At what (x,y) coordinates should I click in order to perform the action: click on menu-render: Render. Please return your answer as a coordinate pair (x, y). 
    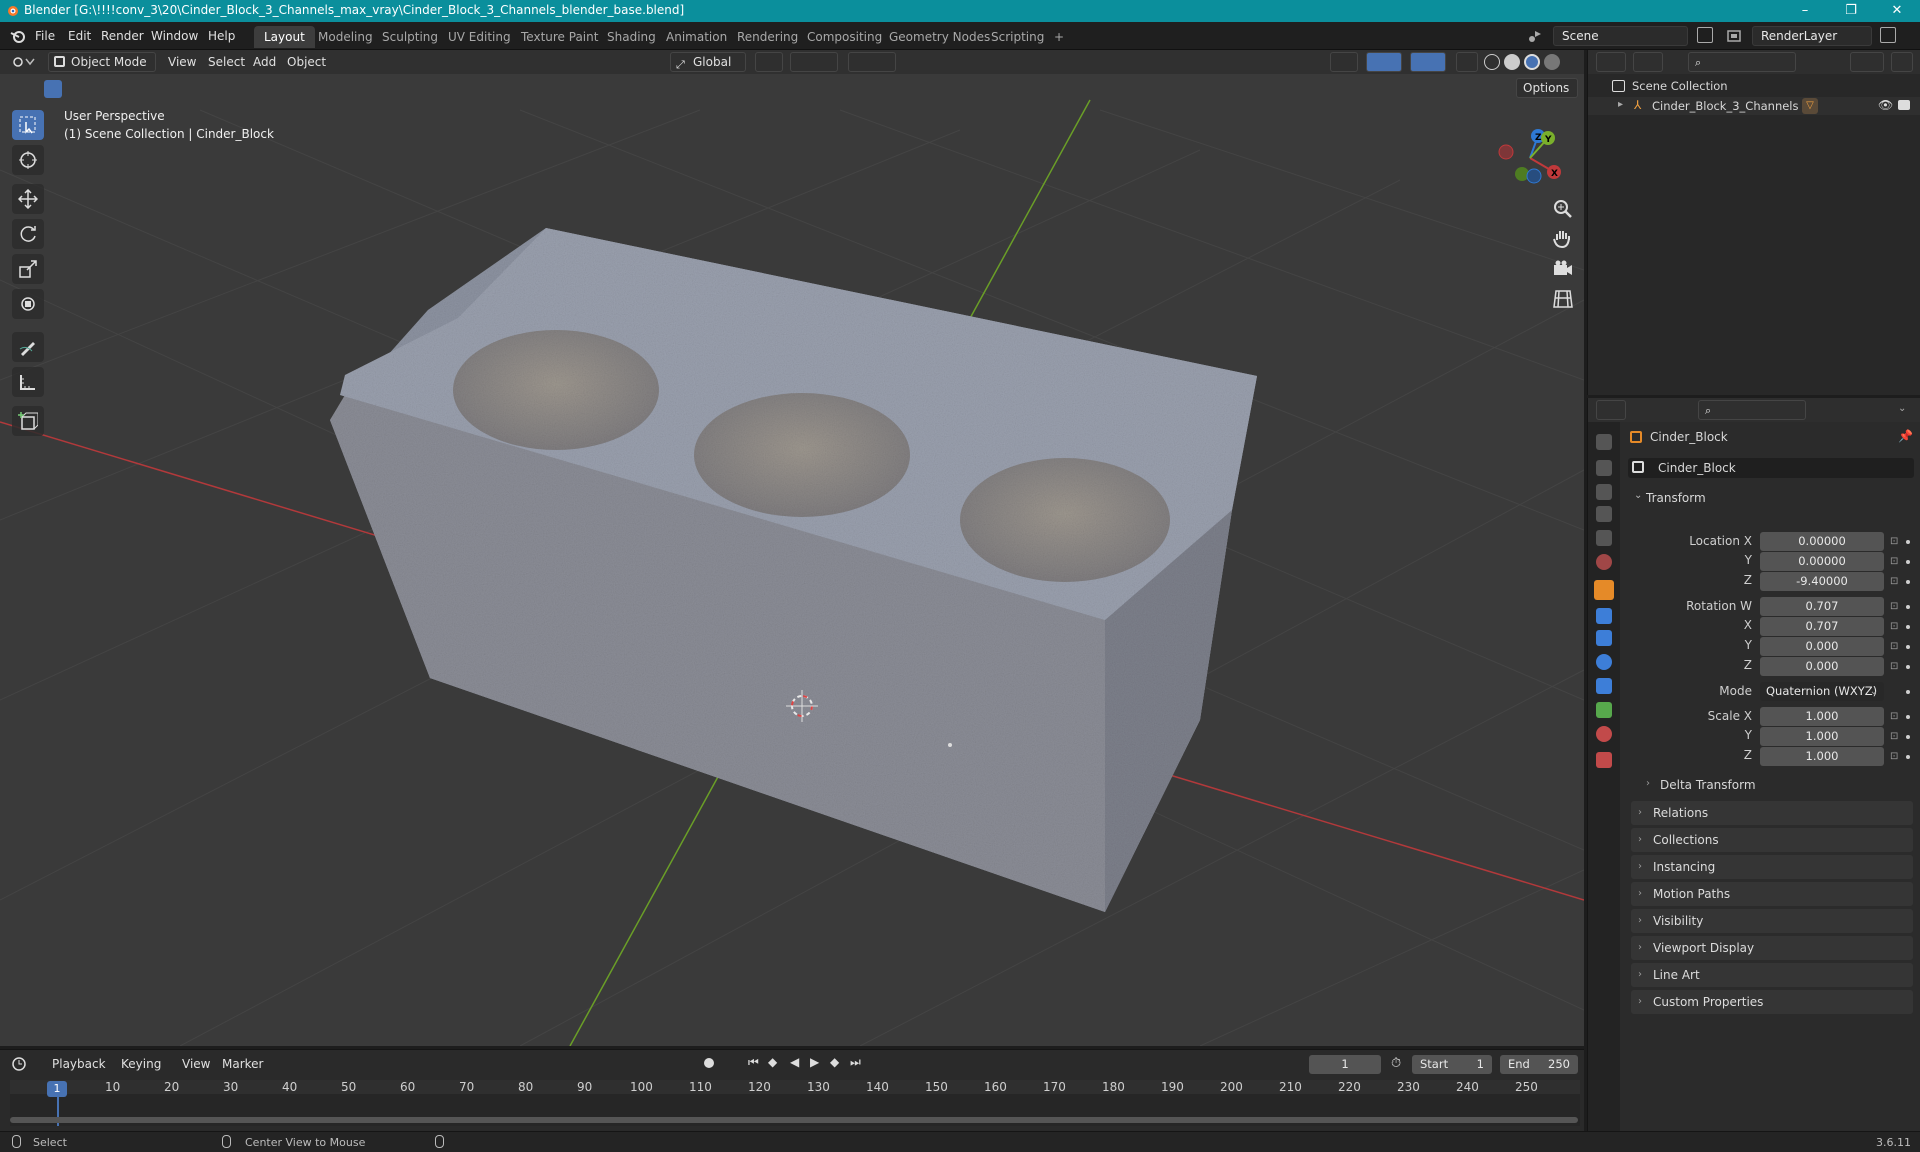
    Looking at the image, I should click on (122, 36).